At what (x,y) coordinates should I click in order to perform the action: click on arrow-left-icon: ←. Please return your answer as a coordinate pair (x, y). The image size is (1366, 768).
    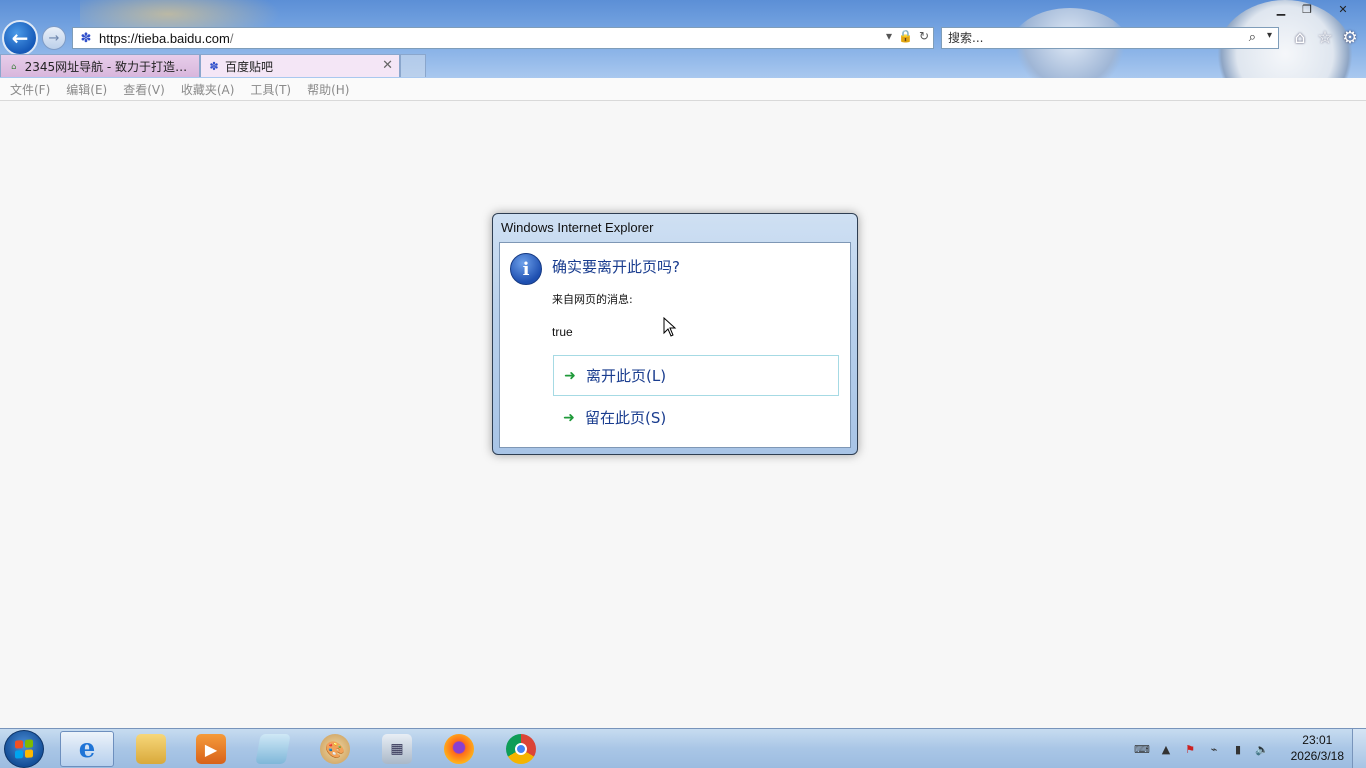
    Looking at the image, I should click on (20, 38).